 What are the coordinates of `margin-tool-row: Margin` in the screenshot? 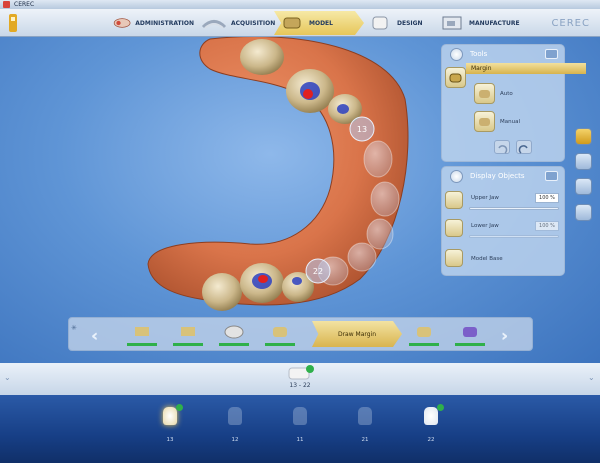 It's located at (526, 68).